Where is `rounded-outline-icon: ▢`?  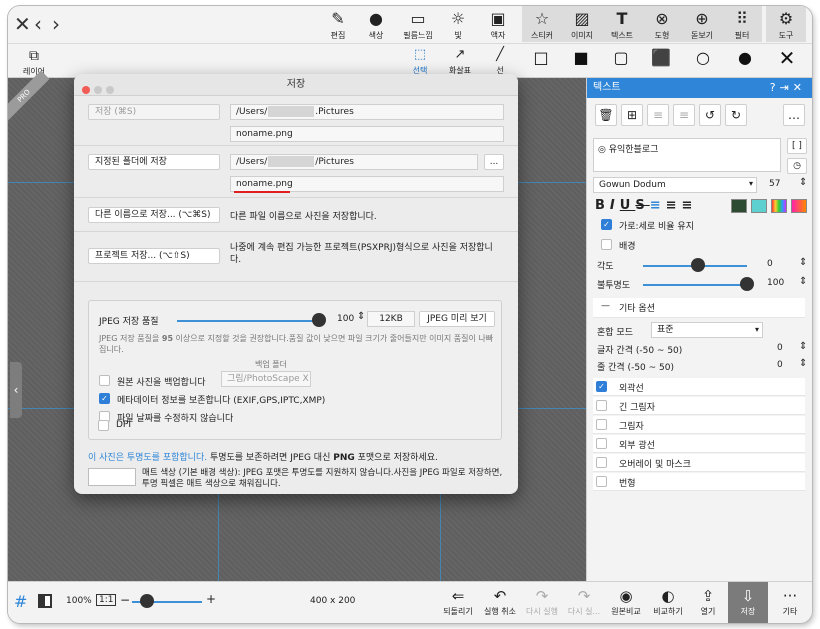 rounded-outline-icon: ▢ is located at coordinates (621, 57).